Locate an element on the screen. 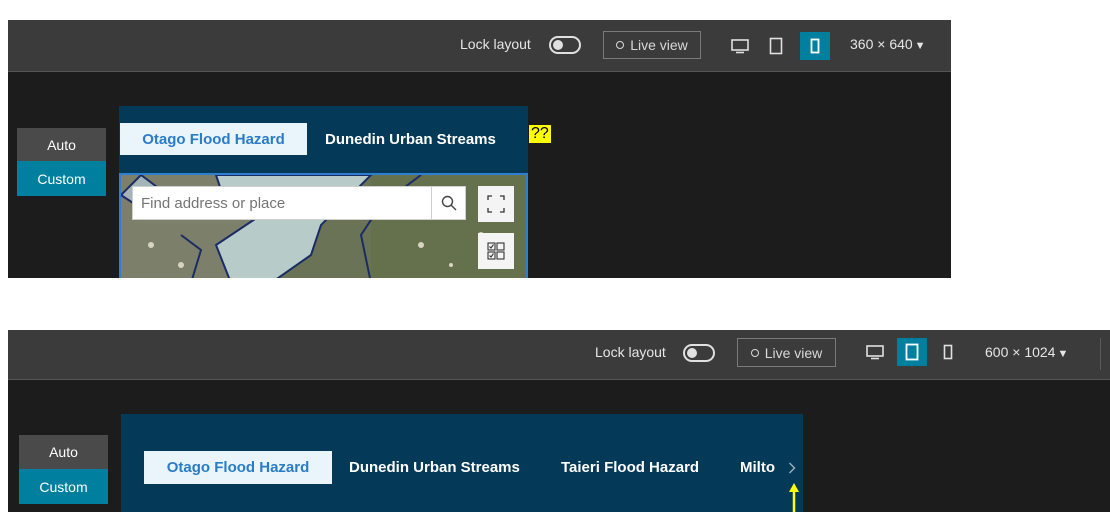 The width and height of the screenshot is (1110, 525). bottom-toolbar: Lock layout Live view 600 × 1024 ▼ is located at coordinates (559, 355).